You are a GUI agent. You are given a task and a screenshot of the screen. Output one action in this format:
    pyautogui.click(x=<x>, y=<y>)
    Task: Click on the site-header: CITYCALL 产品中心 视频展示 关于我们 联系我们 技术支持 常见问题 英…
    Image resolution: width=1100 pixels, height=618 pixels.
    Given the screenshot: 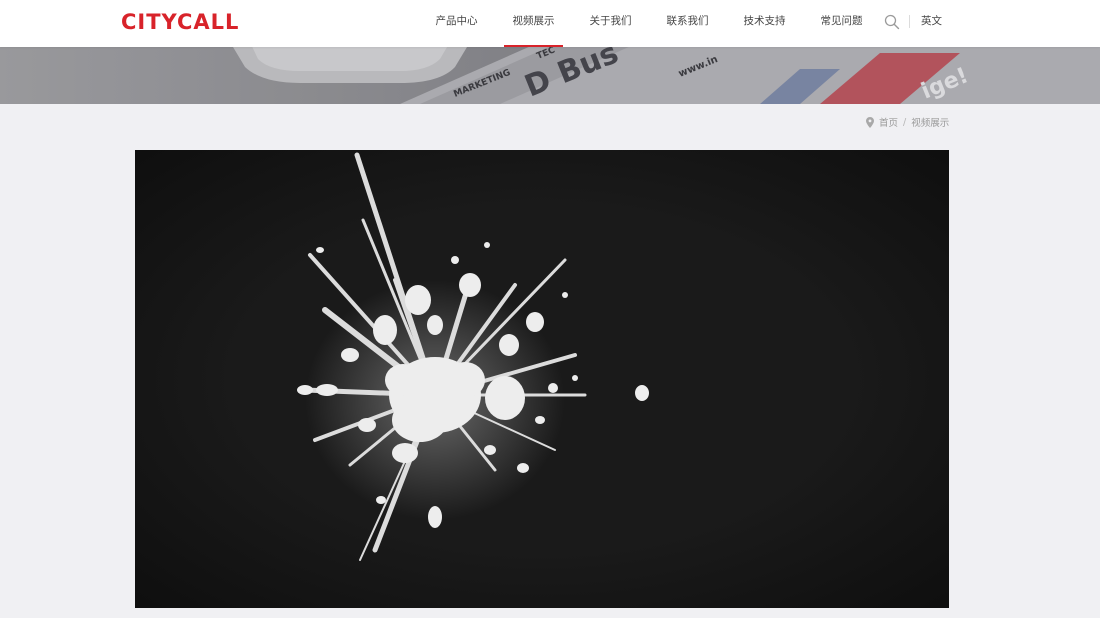 What is the action you would take?
    pyautogui.click(x=550, y=23)
    